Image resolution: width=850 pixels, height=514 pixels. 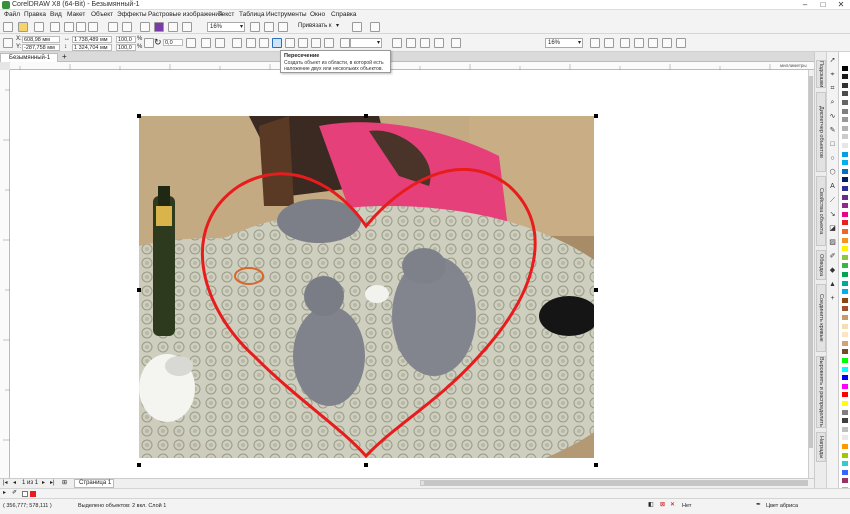 I want to click on outline-width-icon, so click(x=345, y=43).